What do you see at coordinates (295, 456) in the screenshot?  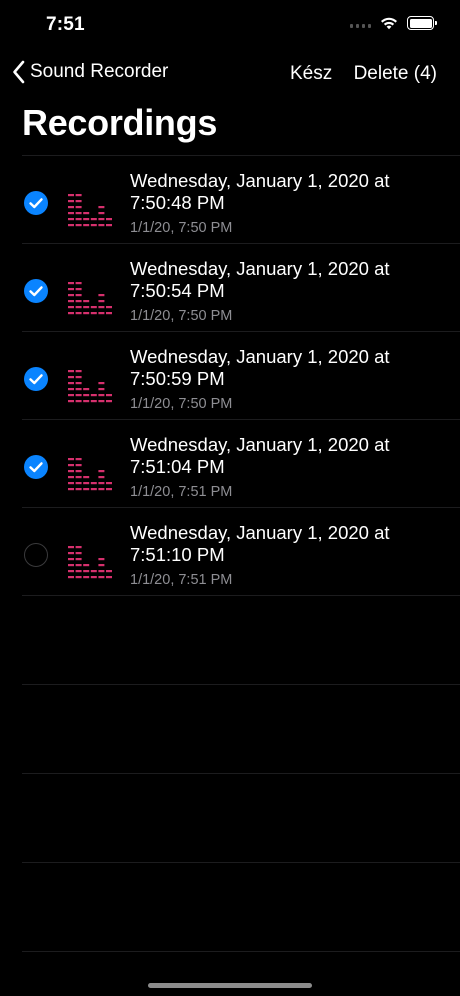 I see `recording-title: Wednesday, January 1, 2020 at 7:51:04 PM` at bounding box center [295, 456].